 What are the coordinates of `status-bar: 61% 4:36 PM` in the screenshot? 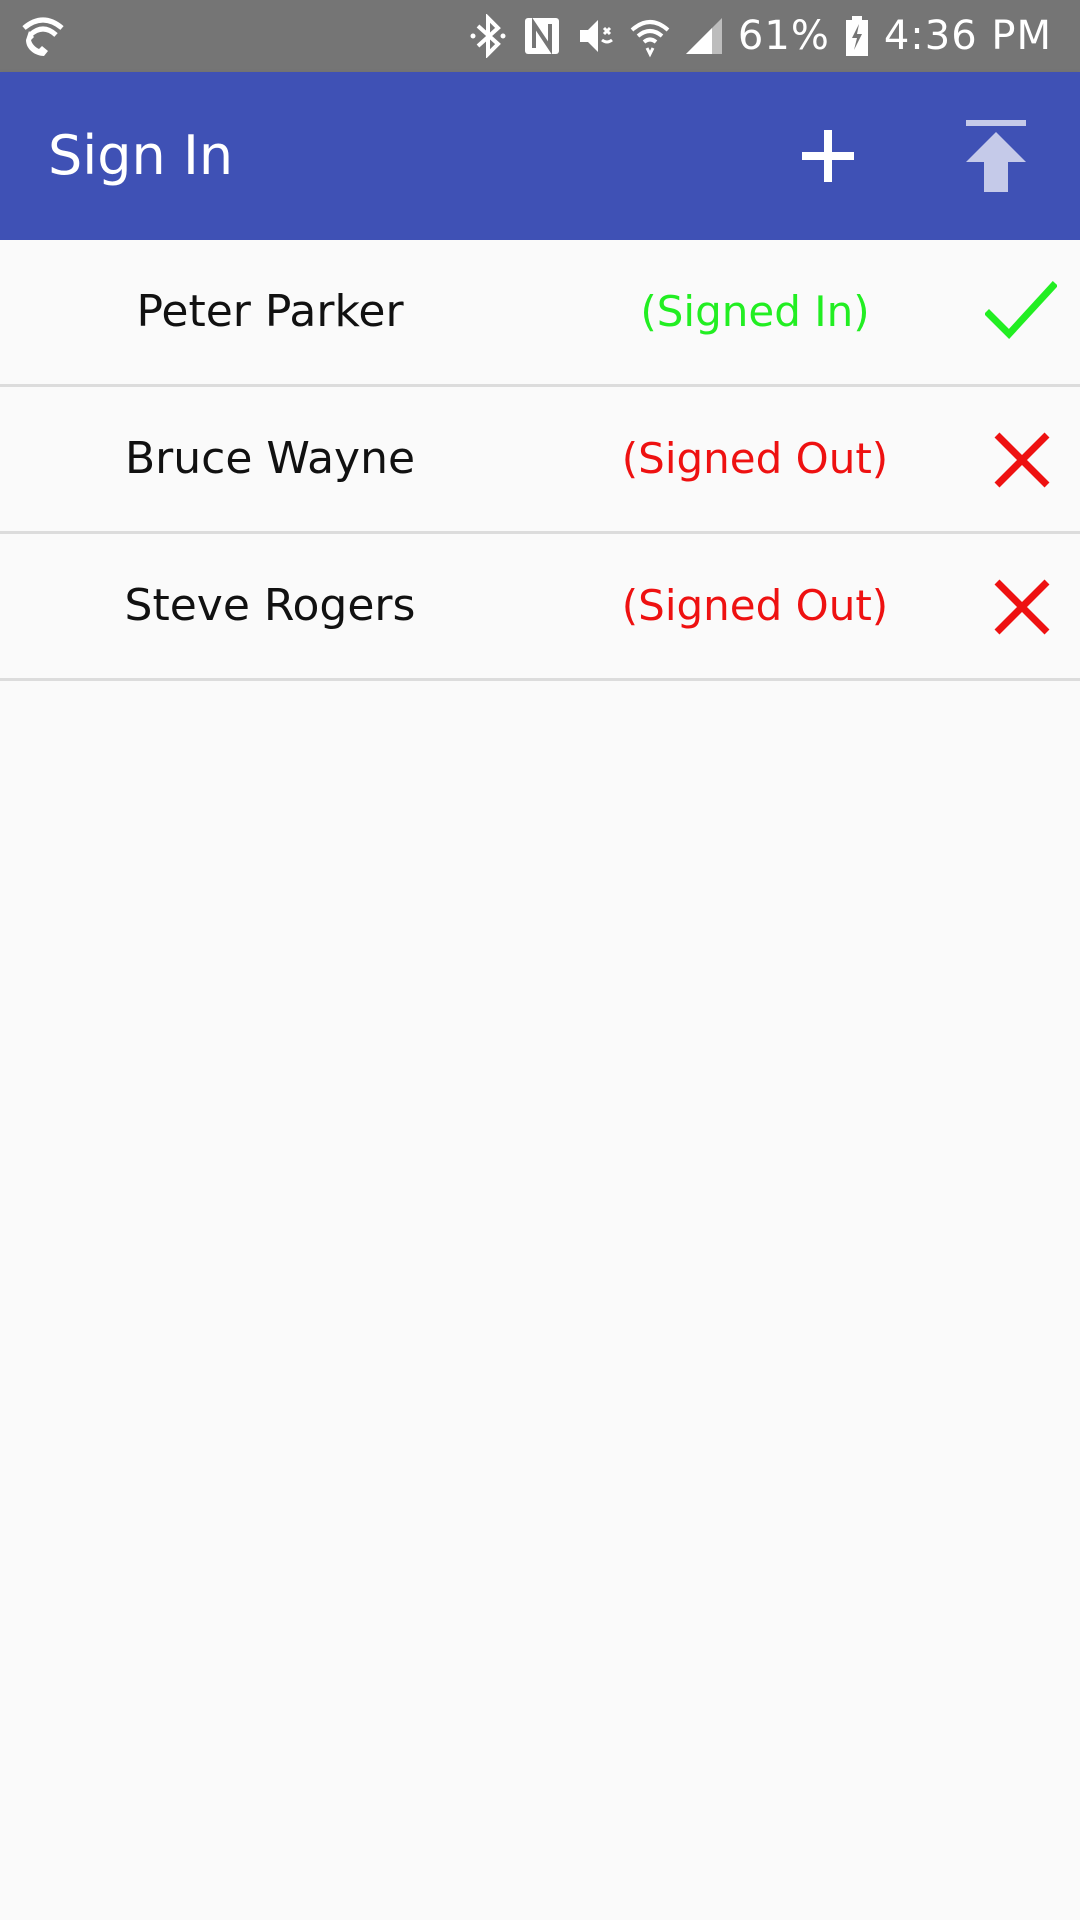 It's located at (540, 36).